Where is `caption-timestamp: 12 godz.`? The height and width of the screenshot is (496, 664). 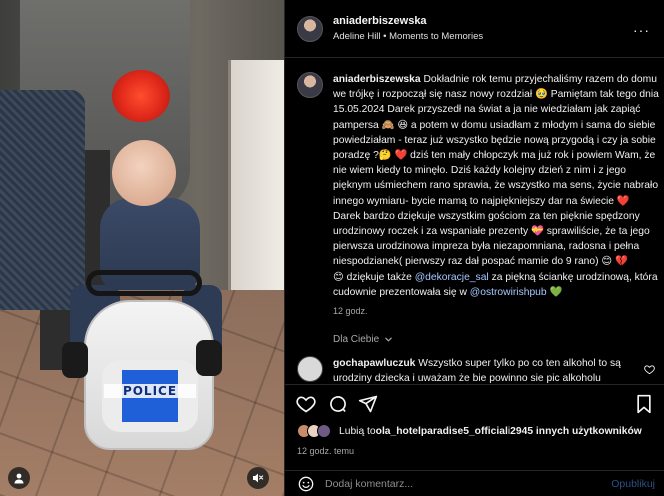 caption-timestamp: 12 godz. is located at coordinates (350, 311).